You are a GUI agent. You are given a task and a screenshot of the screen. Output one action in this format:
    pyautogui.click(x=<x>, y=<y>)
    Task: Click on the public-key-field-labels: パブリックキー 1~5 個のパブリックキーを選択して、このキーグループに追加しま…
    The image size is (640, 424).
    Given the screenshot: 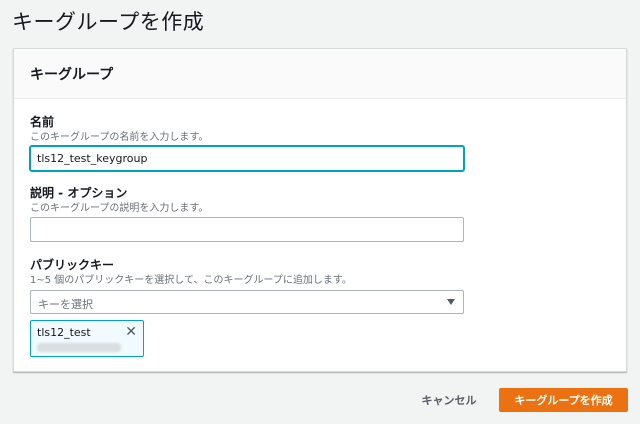 What is the action you would take?
    pyautogui.click(x=191, y=272)
    